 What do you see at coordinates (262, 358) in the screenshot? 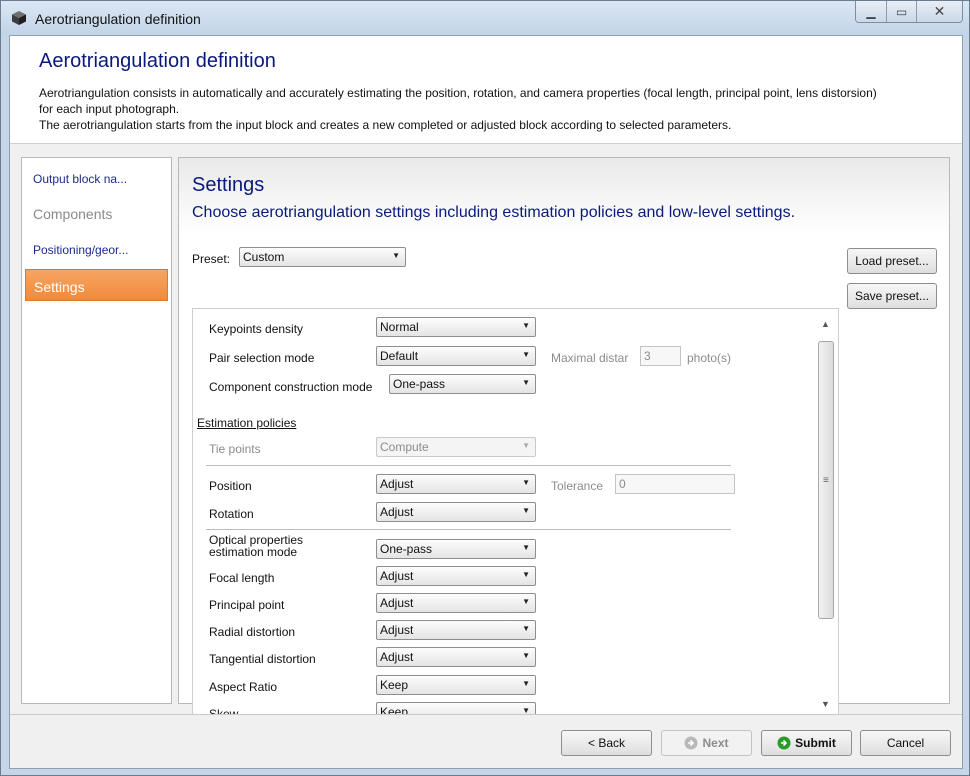
I see `pair-selection-label: Pair selection mode` at bounding box center [262, 358].